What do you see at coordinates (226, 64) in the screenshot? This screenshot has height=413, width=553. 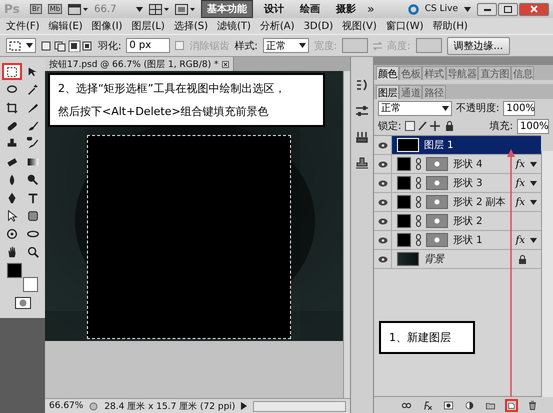 I see `close-icon` at bounding box center [226, 64].